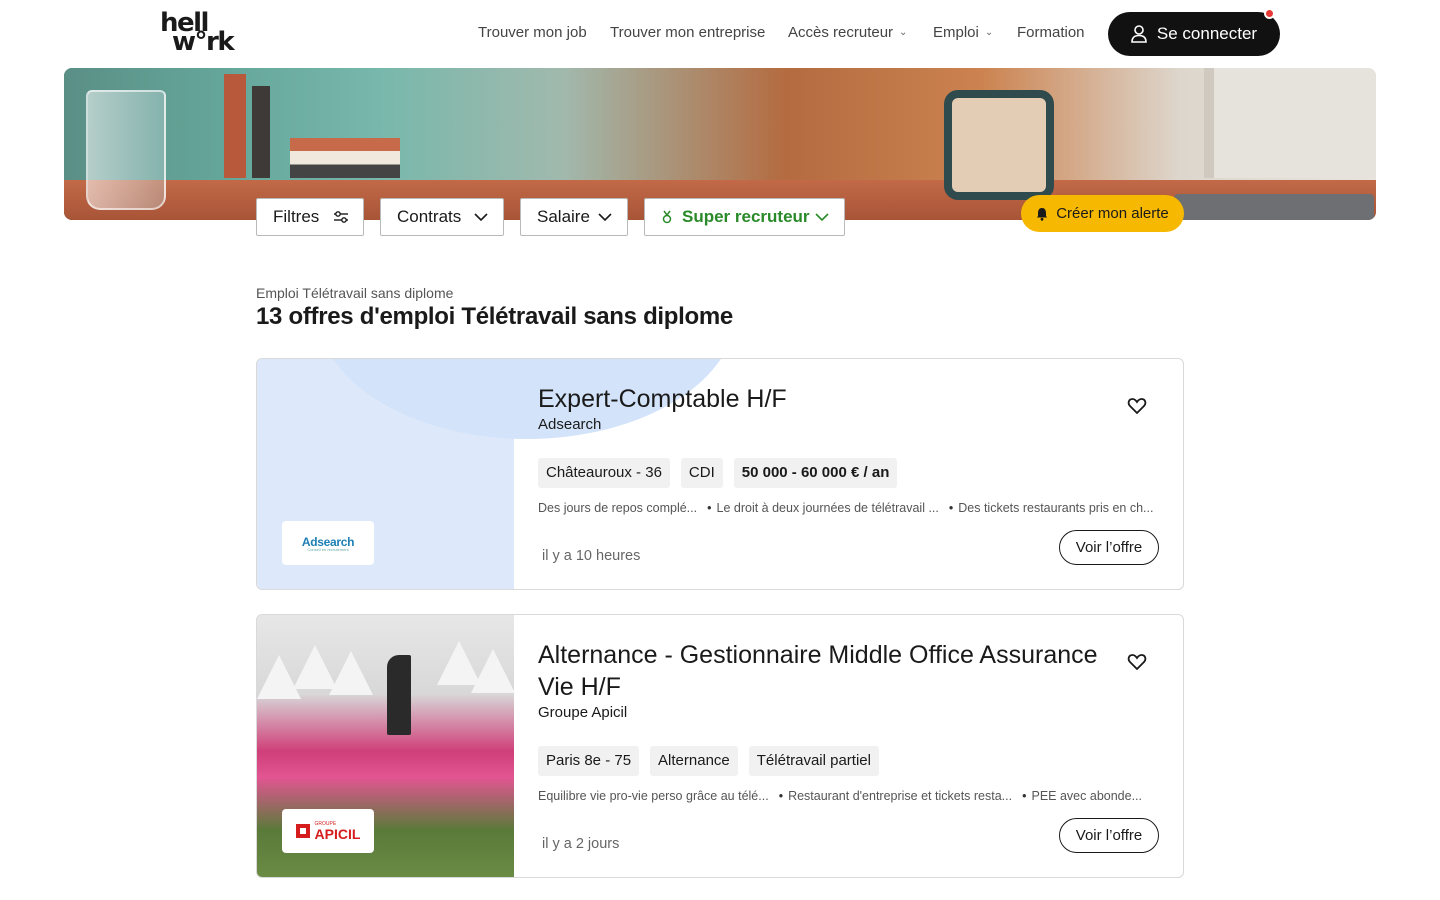  I want to click on salaire-dropdown: Salaire, so click(574, 217).